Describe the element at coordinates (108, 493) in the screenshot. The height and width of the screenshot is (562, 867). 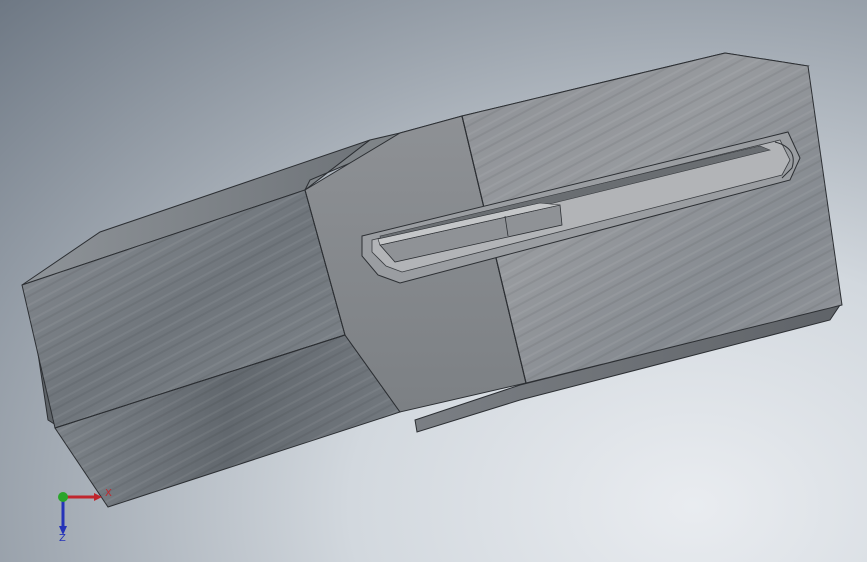
I see `x-axis-label: X` at that location.